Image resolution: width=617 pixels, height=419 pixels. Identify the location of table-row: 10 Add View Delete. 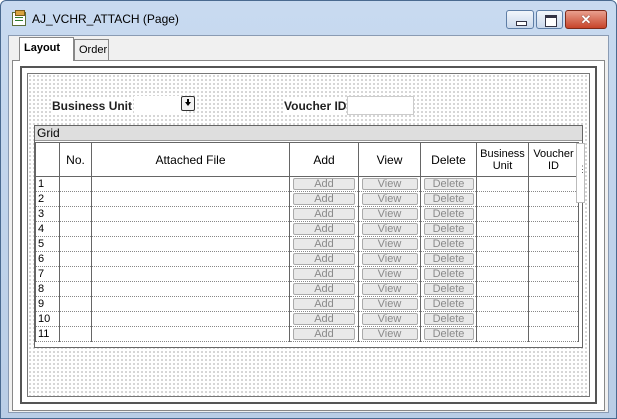
(307, 319).